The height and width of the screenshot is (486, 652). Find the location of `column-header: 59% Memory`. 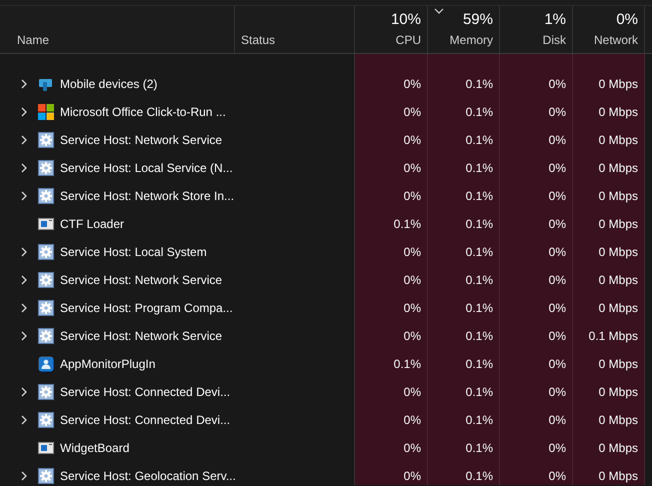

column-header: 59% Memory is located at coordinates (464, 29).